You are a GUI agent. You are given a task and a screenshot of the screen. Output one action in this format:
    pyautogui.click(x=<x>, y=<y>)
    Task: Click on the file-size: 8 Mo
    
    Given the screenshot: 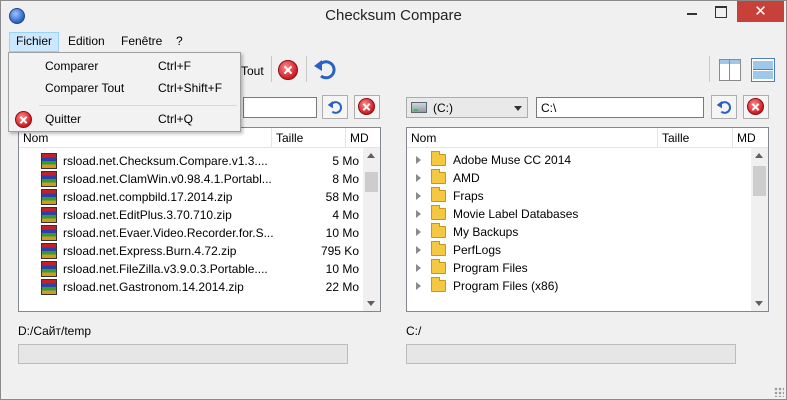 What is the action you would take?
    pyautogui.click(x=345, y=179)
    